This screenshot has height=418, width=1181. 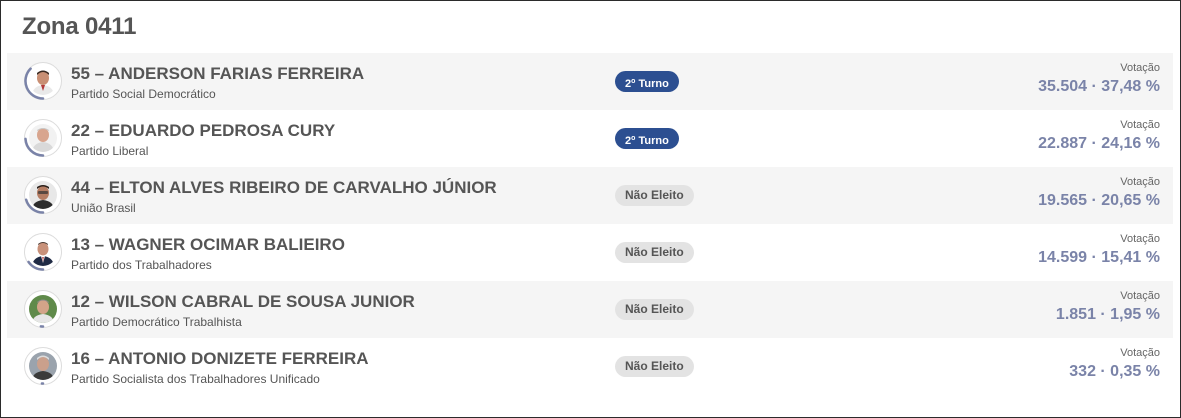 I want to click on candidate-name: 22 – EDUARDO PEDROSA CURY, so click(x=203, y=130).